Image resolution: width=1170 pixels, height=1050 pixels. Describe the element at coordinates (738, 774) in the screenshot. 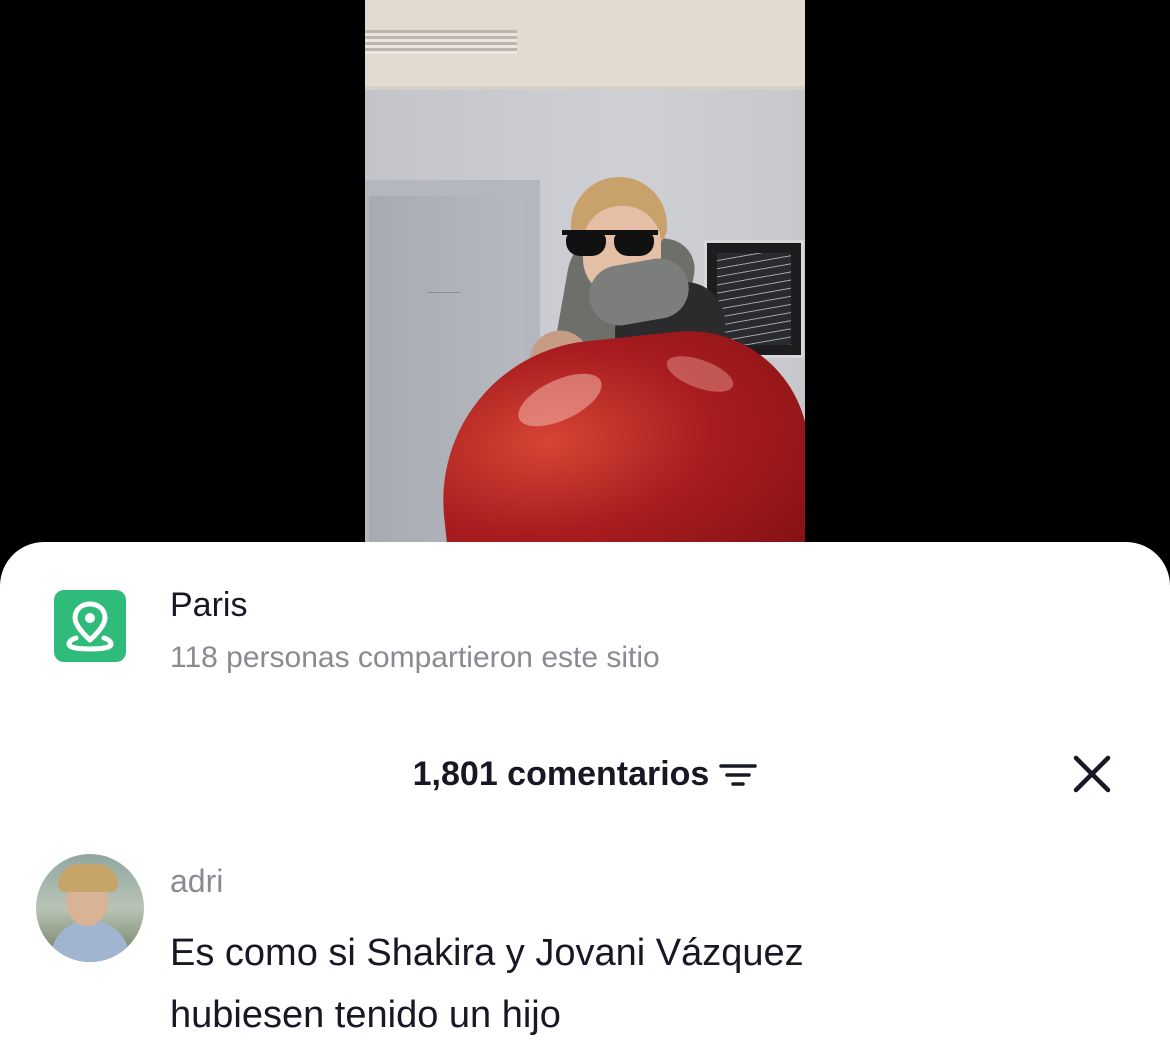

I see `filter-lines-icon` at that location.